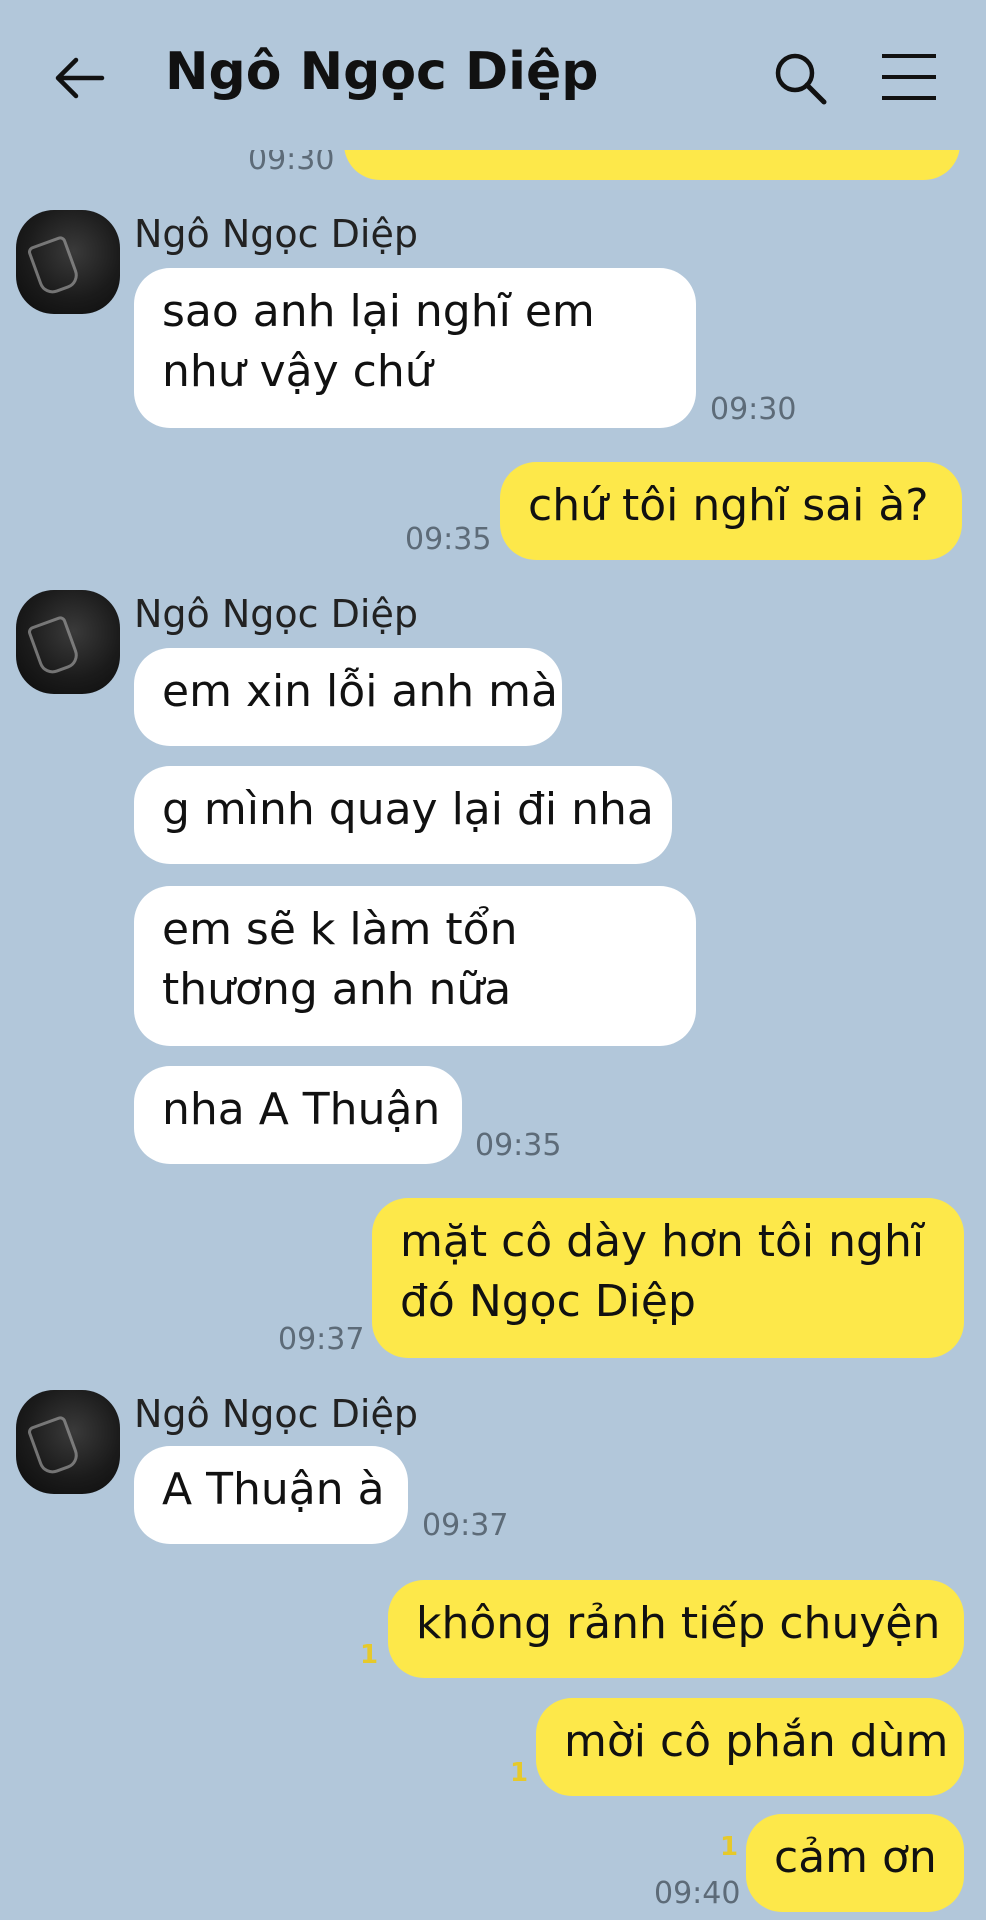  What do you see at coordinates (731, 511) in the screenshot?
I see `outgoing-message: chứ tôi nghĩ sai à?` at bounding box center [731, 511].